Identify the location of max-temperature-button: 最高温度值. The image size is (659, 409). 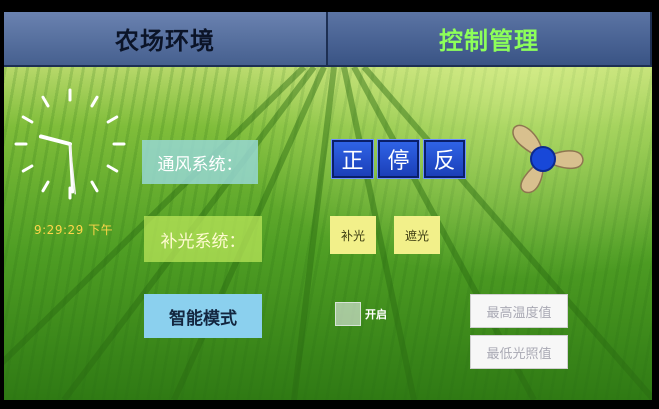
(519, 311).